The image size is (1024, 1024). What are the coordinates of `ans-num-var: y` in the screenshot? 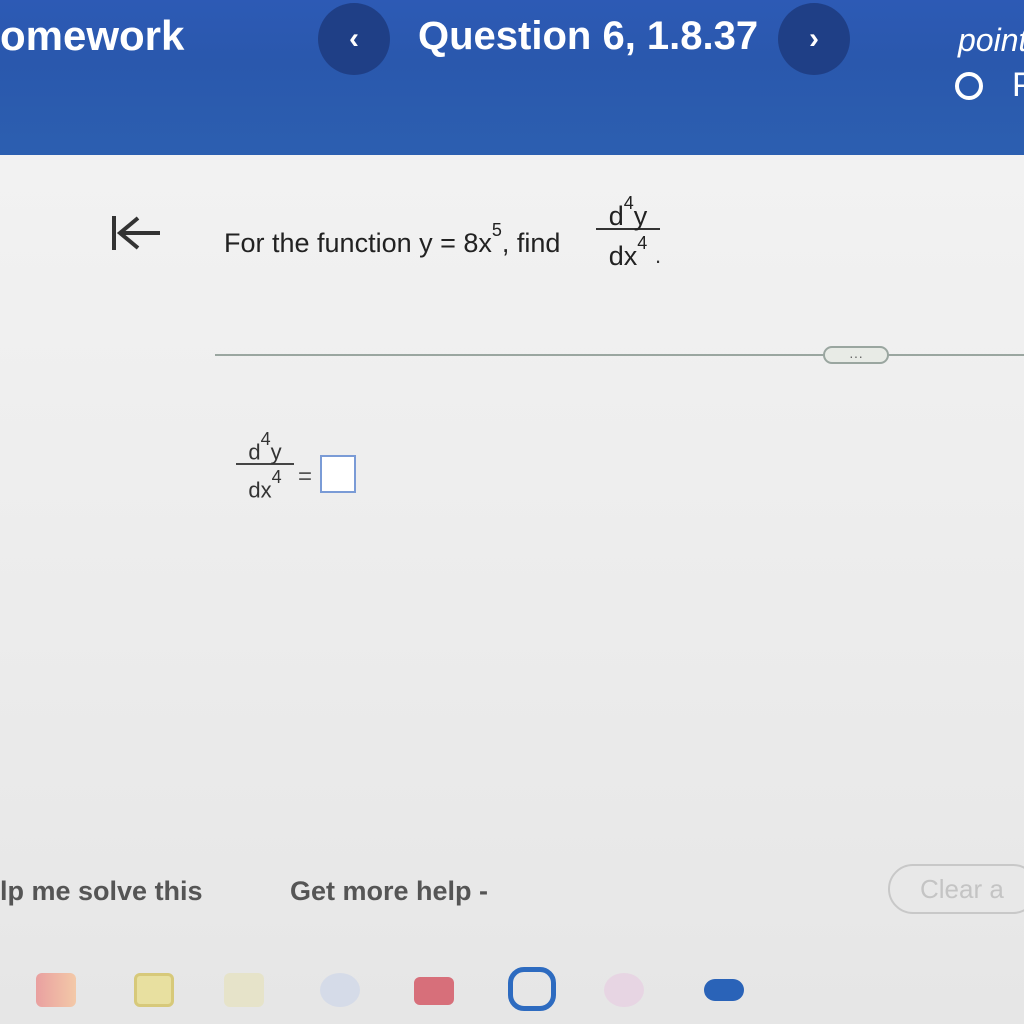 It's located at (276, 452).